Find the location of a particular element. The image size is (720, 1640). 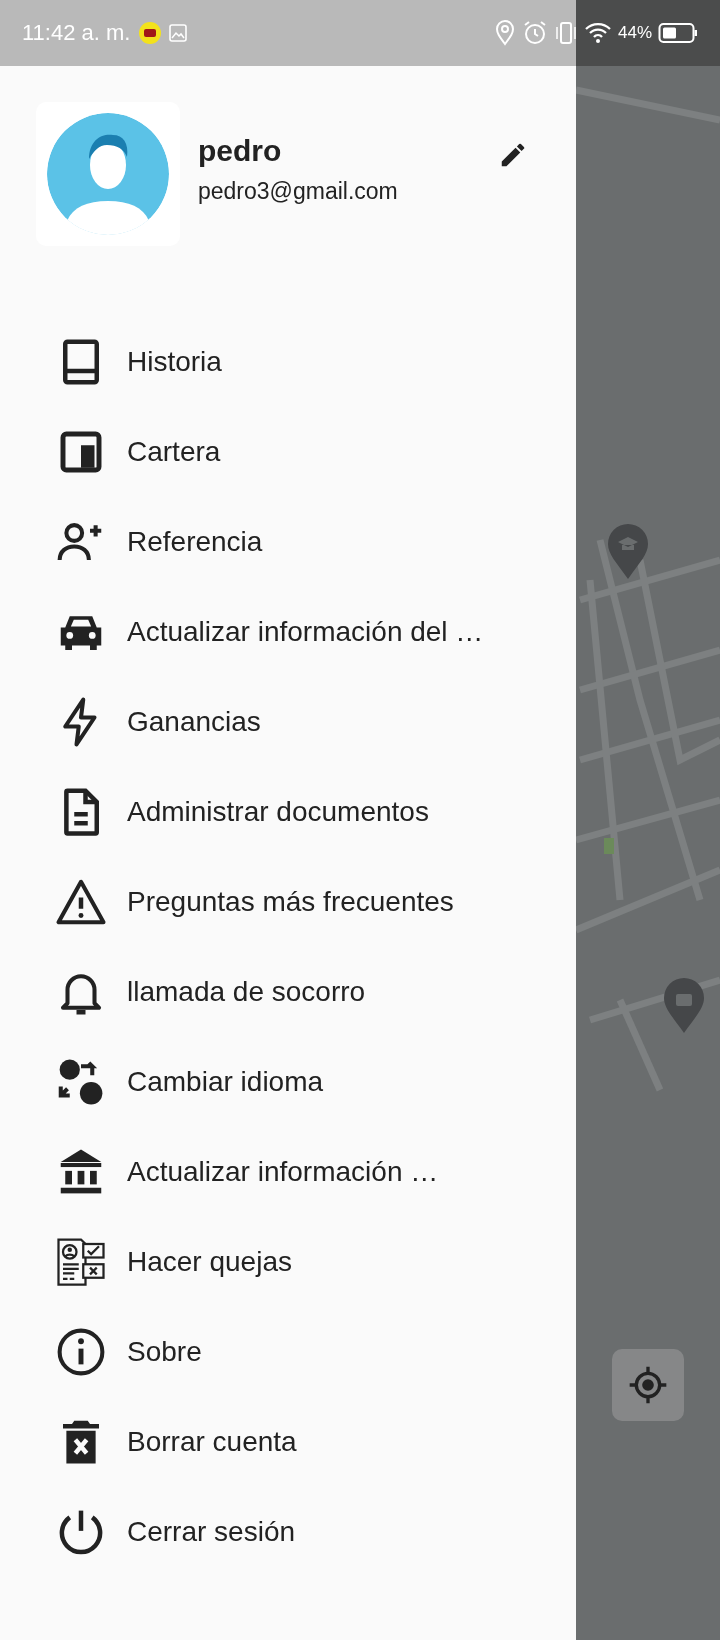

menu-item: Ganancias is located at coordinates (288, 722).